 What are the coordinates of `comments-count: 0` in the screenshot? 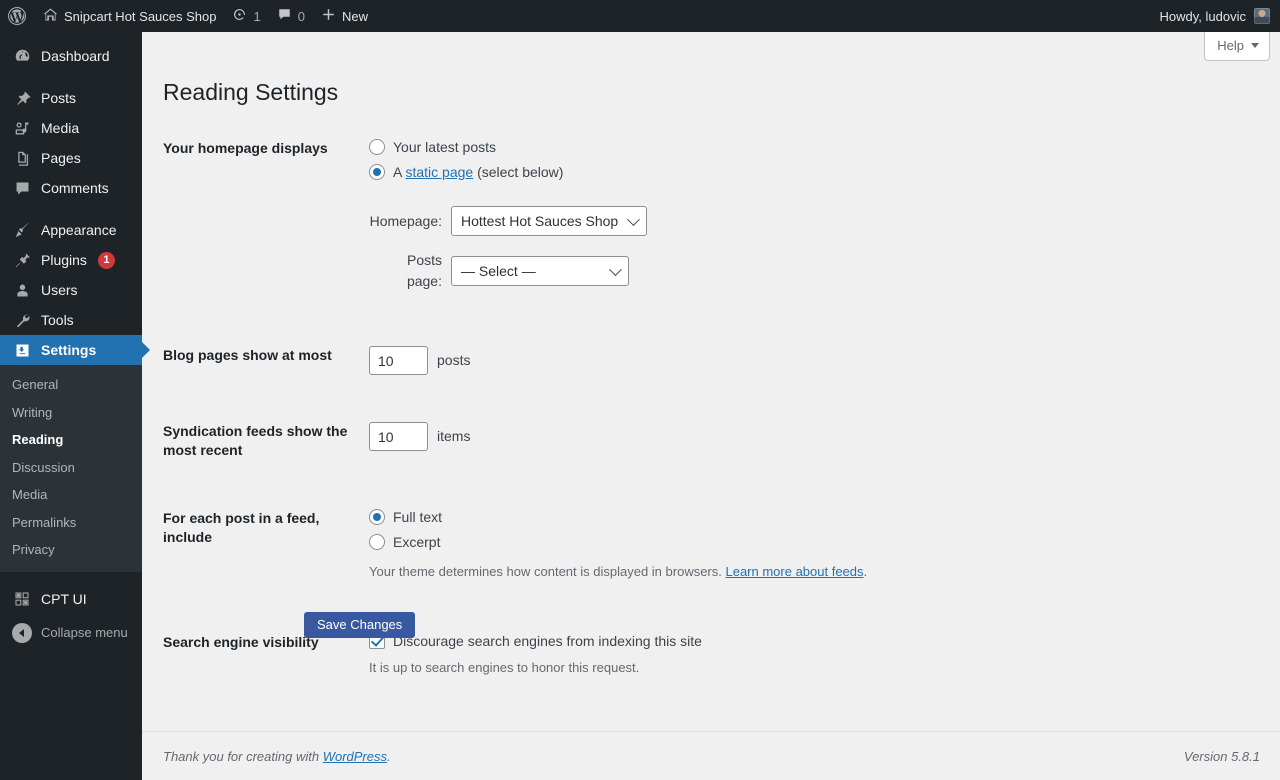 It's located at (301, 16).